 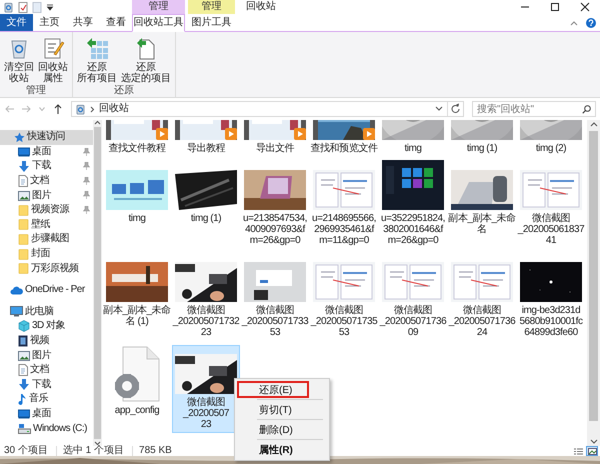 What do you see at coordinates (275, 205) in the screenshot?
I see `file-item: u=2138547534, 4009097693&f m=26&gp=0` at bounding box center [275, 205].